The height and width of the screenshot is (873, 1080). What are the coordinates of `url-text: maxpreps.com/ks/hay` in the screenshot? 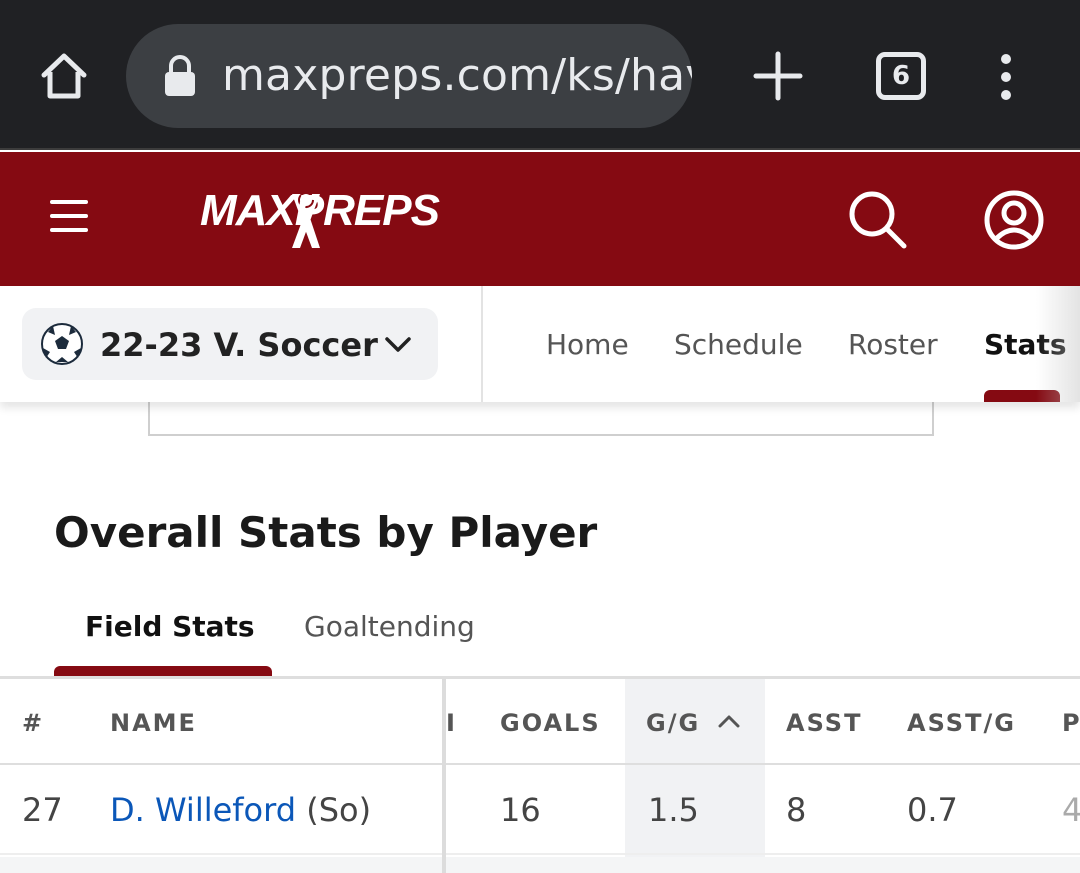 It's located at (457, 75).